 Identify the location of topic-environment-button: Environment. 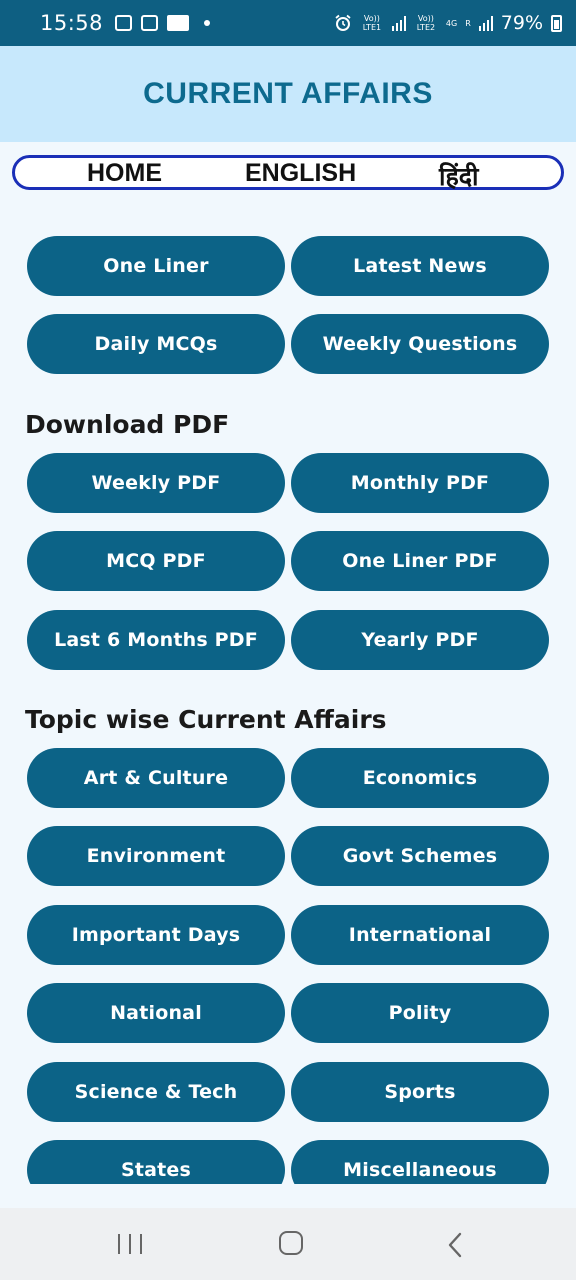
(156, 856).